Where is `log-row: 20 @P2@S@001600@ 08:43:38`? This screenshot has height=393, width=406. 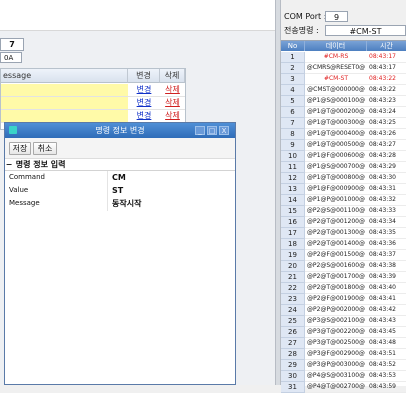 log-row: 20 @P2@S@001600@ 08:43:38 is located at coordinates (343, 266).